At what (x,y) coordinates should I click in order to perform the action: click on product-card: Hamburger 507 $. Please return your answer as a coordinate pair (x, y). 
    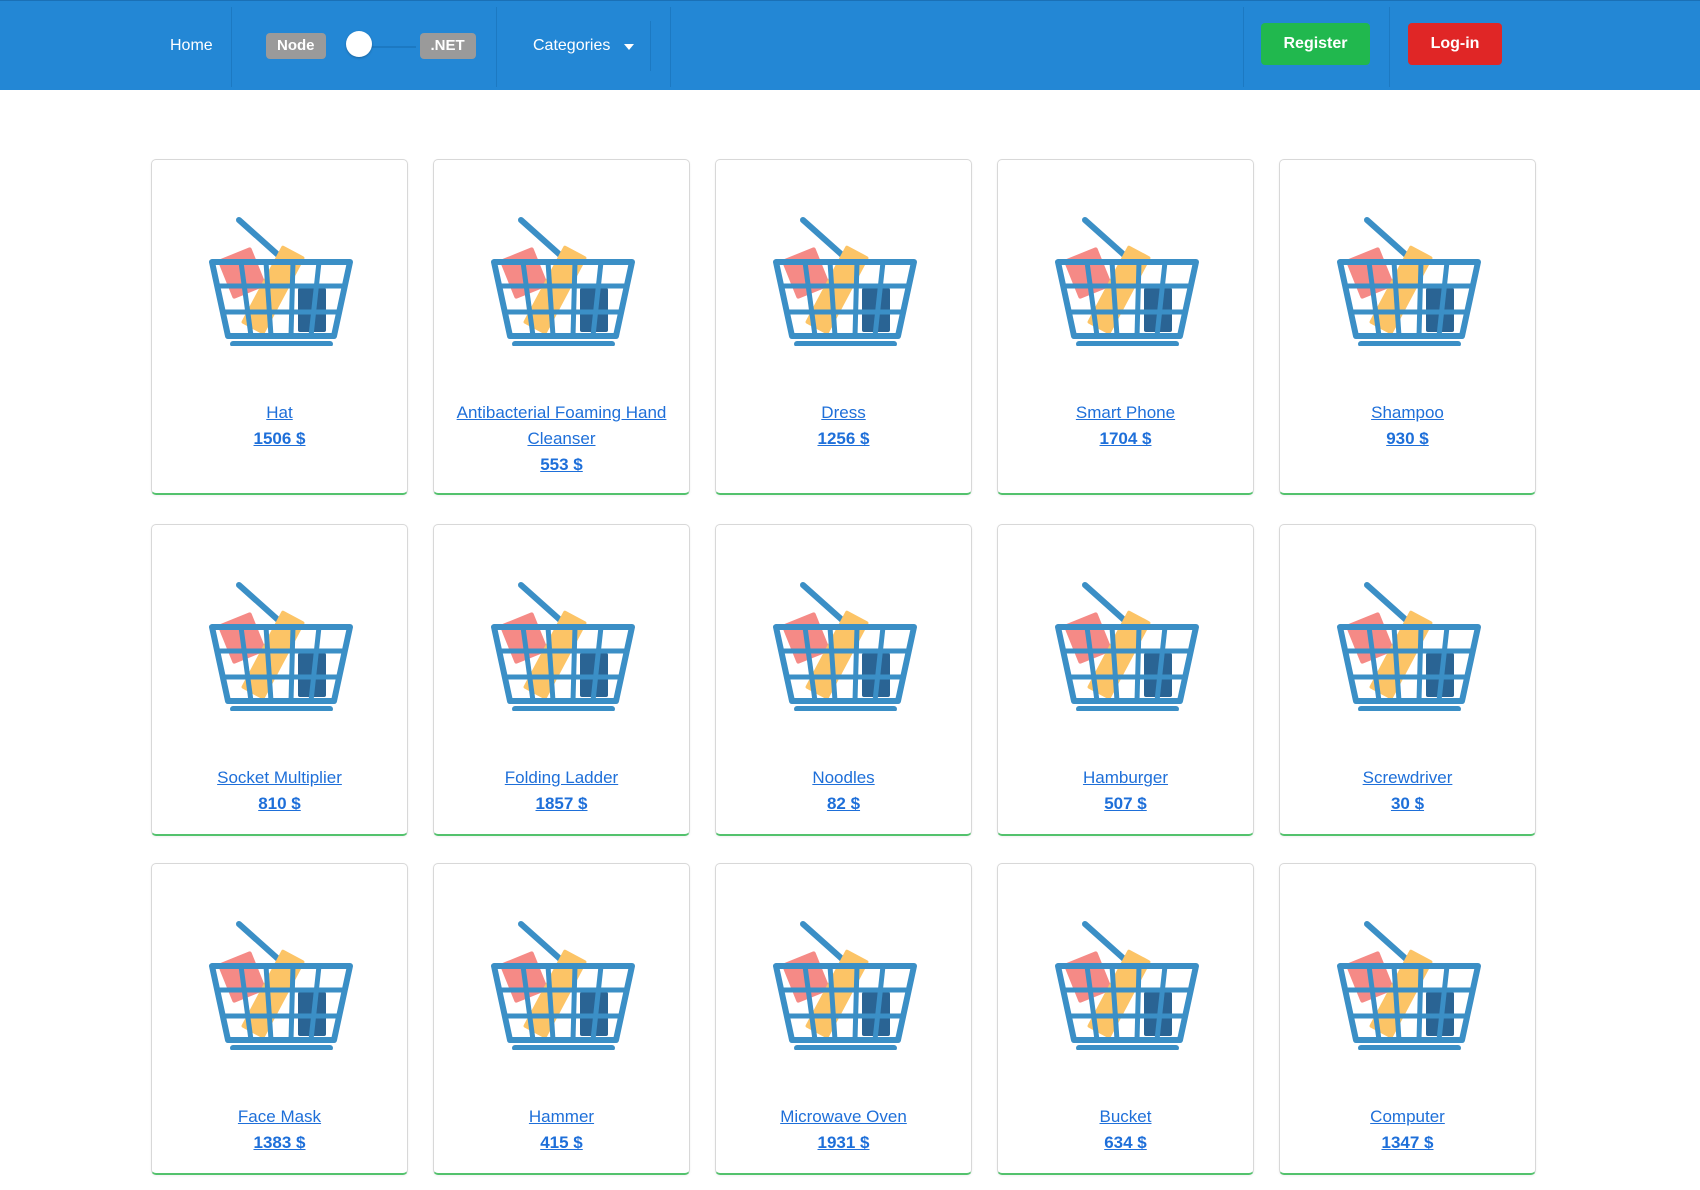
    Looking at the image, I should click on (1125, 680).